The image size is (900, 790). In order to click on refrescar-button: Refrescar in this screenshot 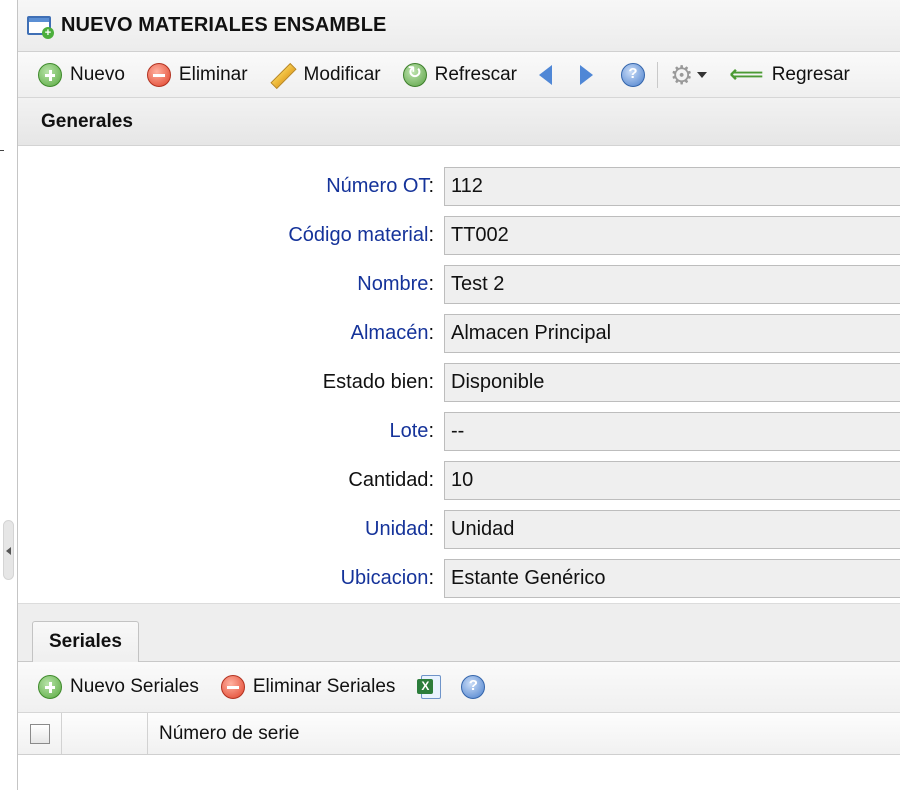, I will do `click(459, 74)`.